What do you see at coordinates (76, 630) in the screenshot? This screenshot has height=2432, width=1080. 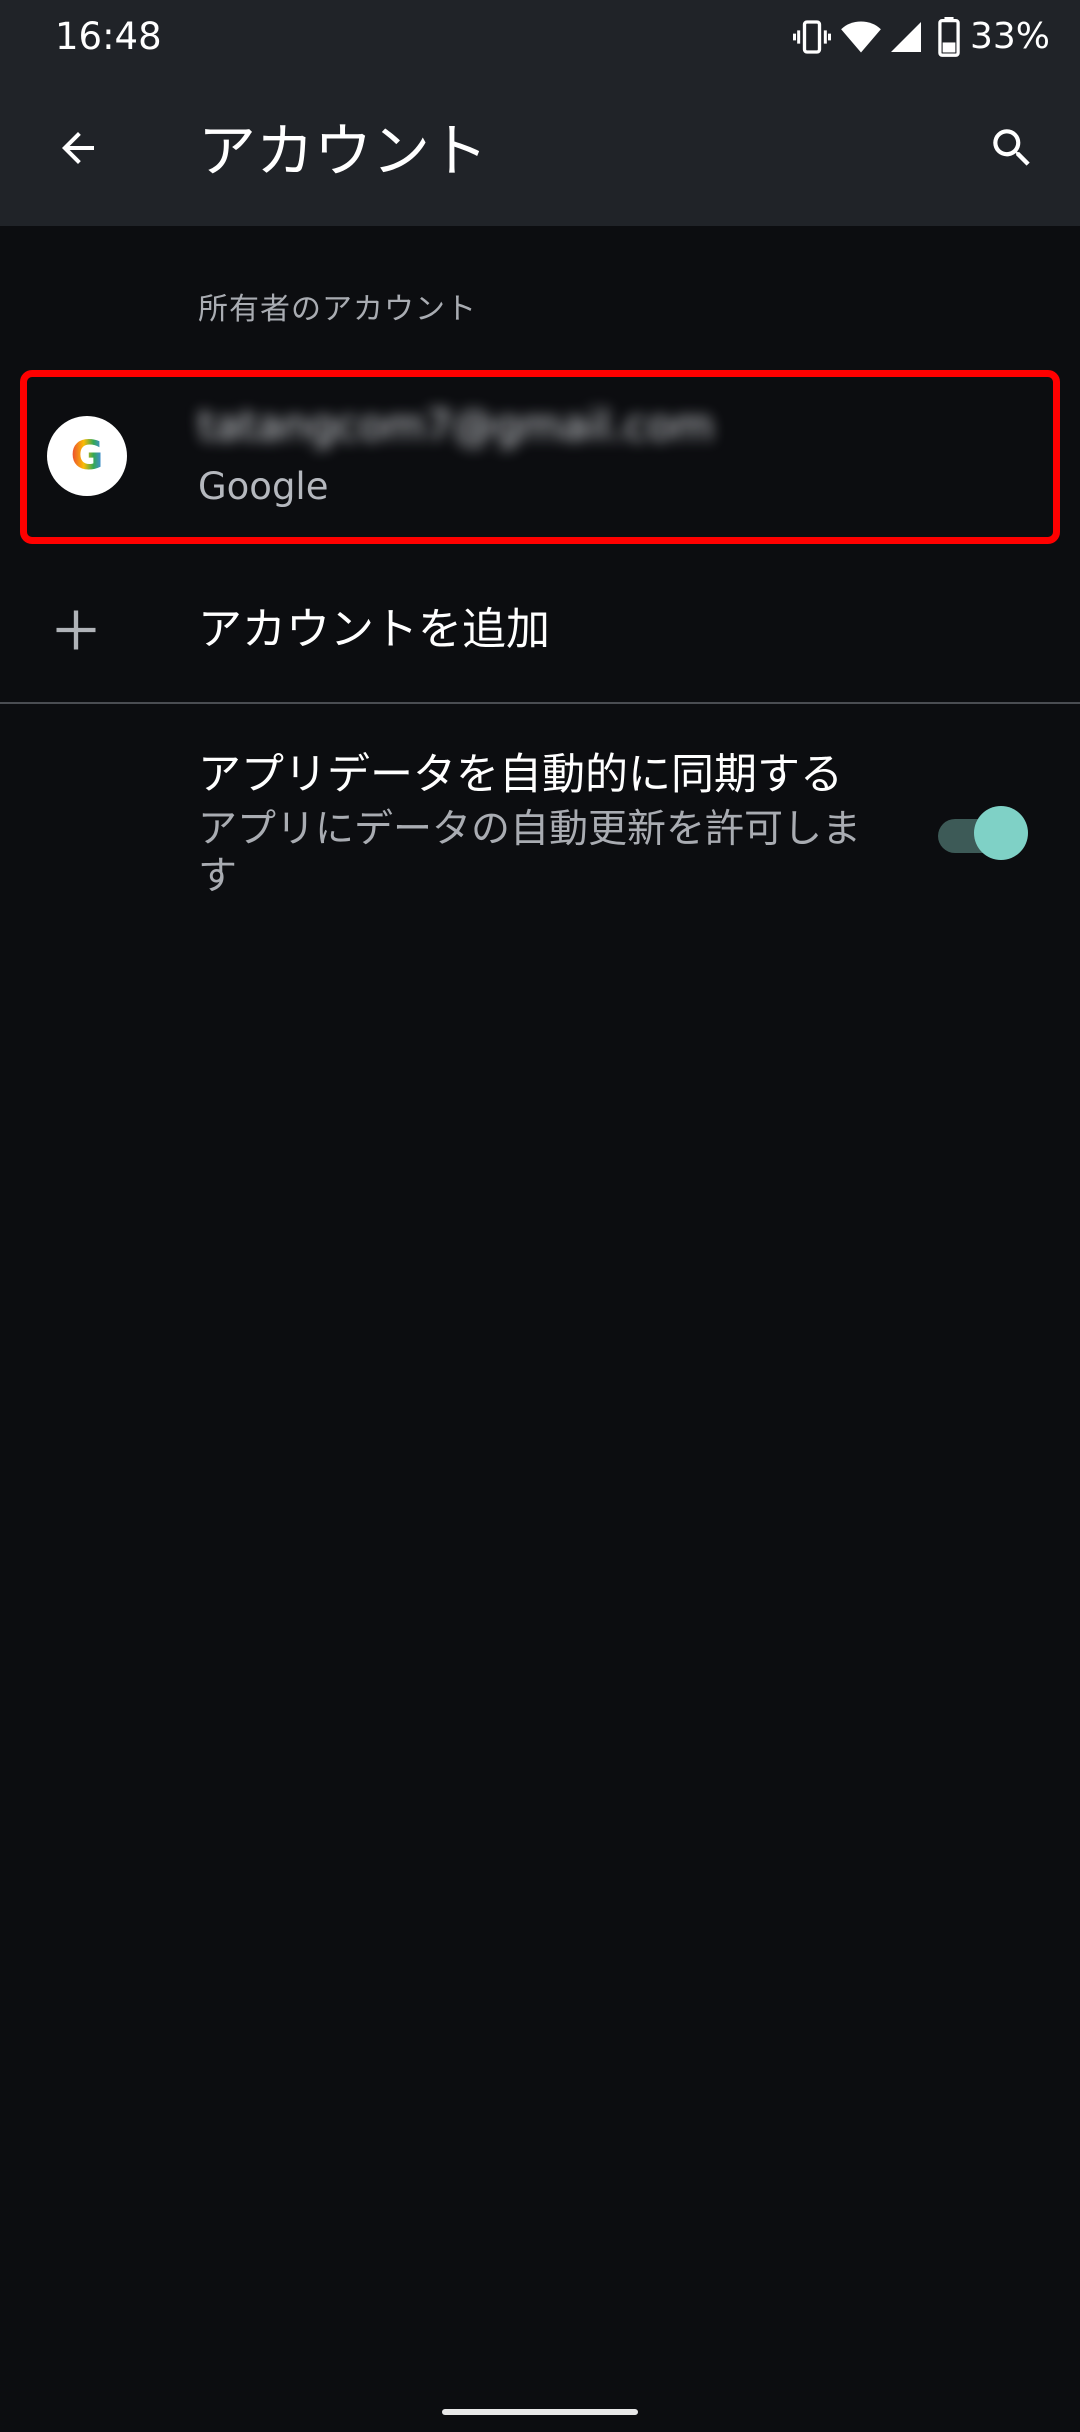 I see `plus-icon` at bounding box center [76, 630].